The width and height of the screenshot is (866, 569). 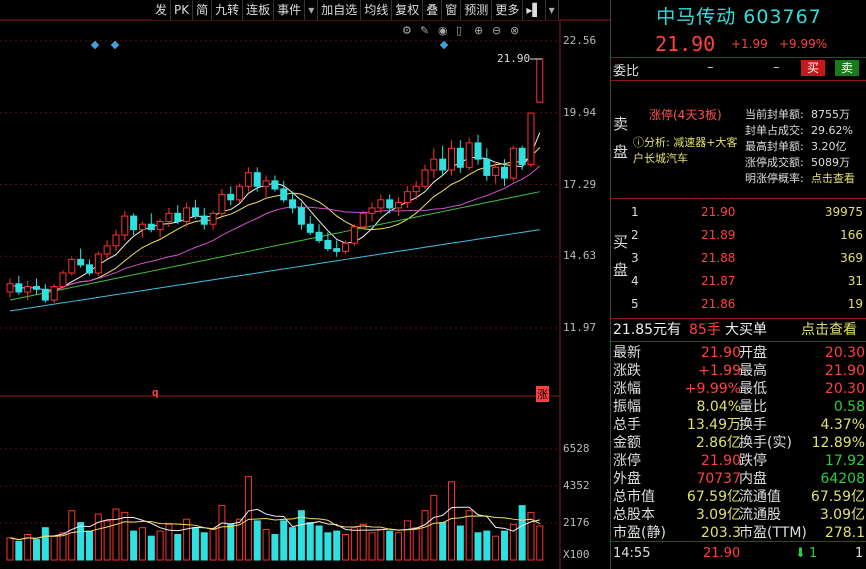 I want to click on bid-row: 2 21.89 166, so click(x=748, y=235).